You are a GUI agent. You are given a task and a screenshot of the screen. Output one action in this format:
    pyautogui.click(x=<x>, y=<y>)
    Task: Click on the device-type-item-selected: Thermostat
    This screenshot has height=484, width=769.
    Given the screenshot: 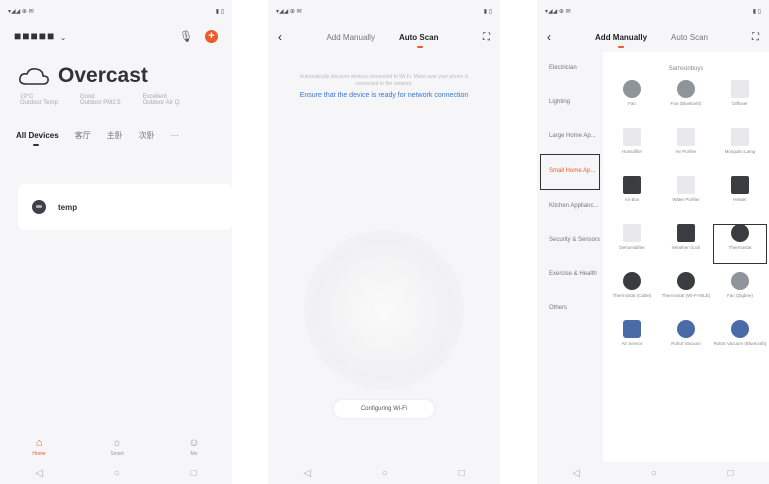 What is the action you would take?
    pyautogui.click(x=740, y=244)
    